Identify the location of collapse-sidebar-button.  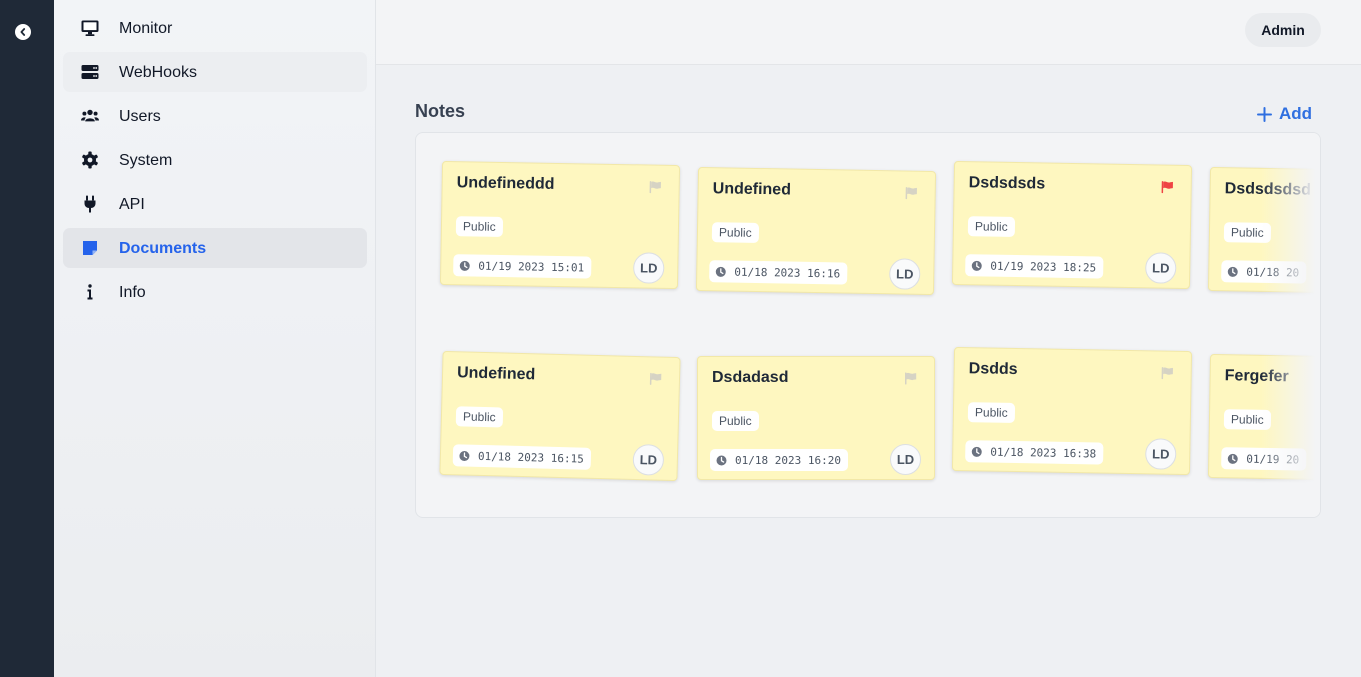
(23, 32).